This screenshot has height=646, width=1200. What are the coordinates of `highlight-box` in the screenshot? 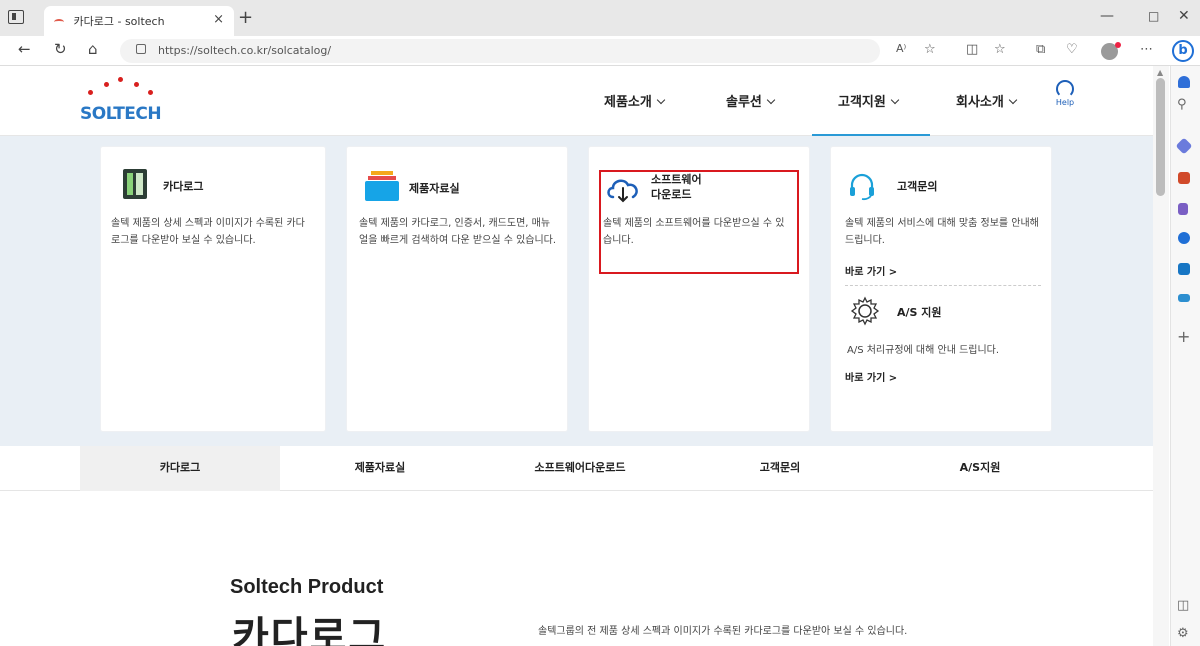 It's located at (699, 222).